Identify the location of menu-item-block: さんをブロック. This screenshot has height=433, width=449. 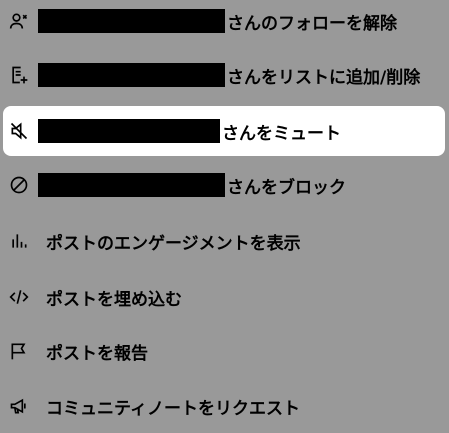
(224, 185).